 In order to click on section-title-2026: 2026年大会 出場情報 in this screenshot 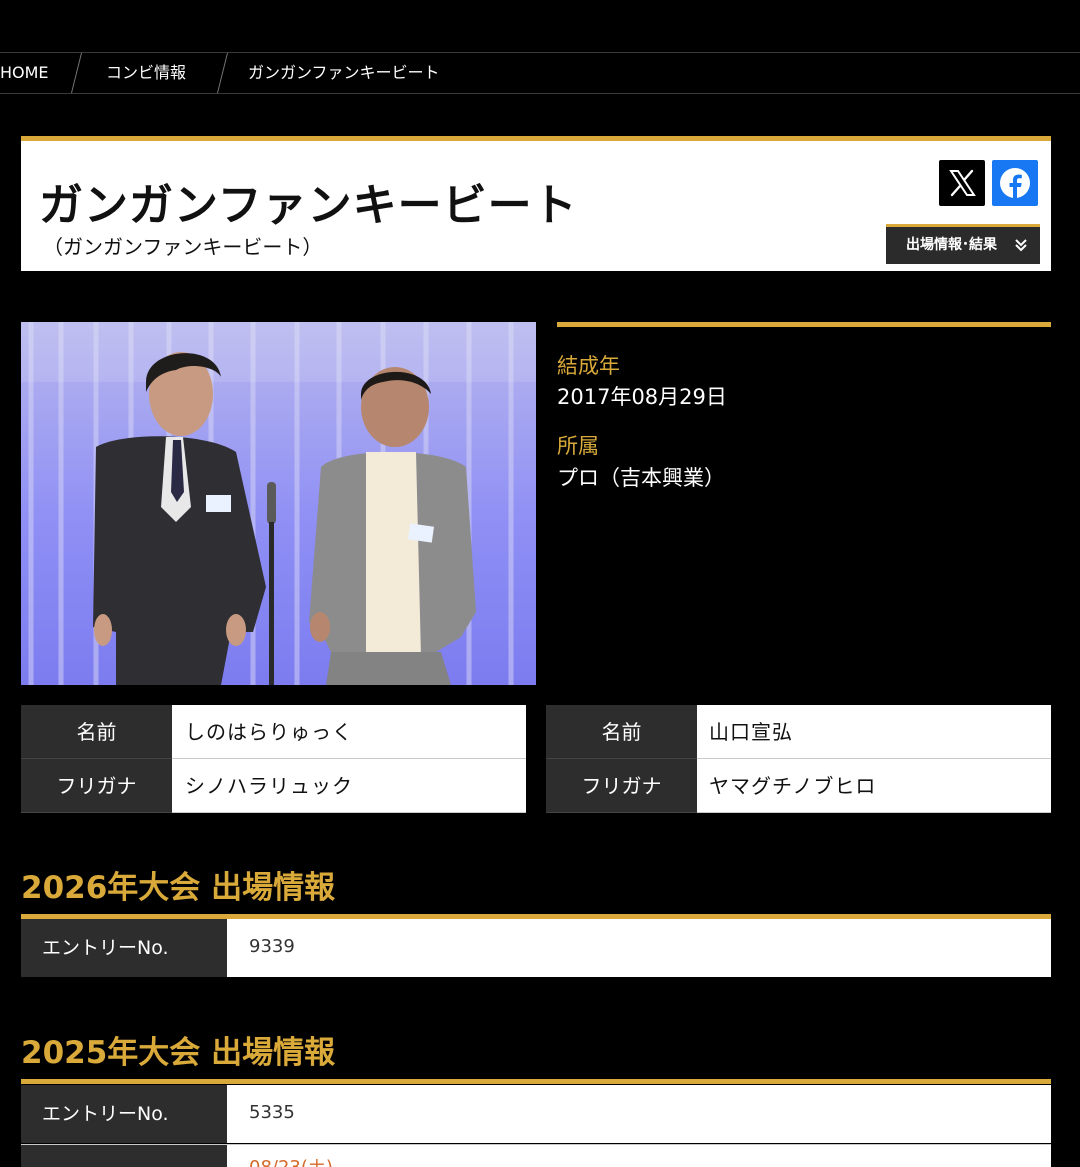, I will do `click(178, 888)`.